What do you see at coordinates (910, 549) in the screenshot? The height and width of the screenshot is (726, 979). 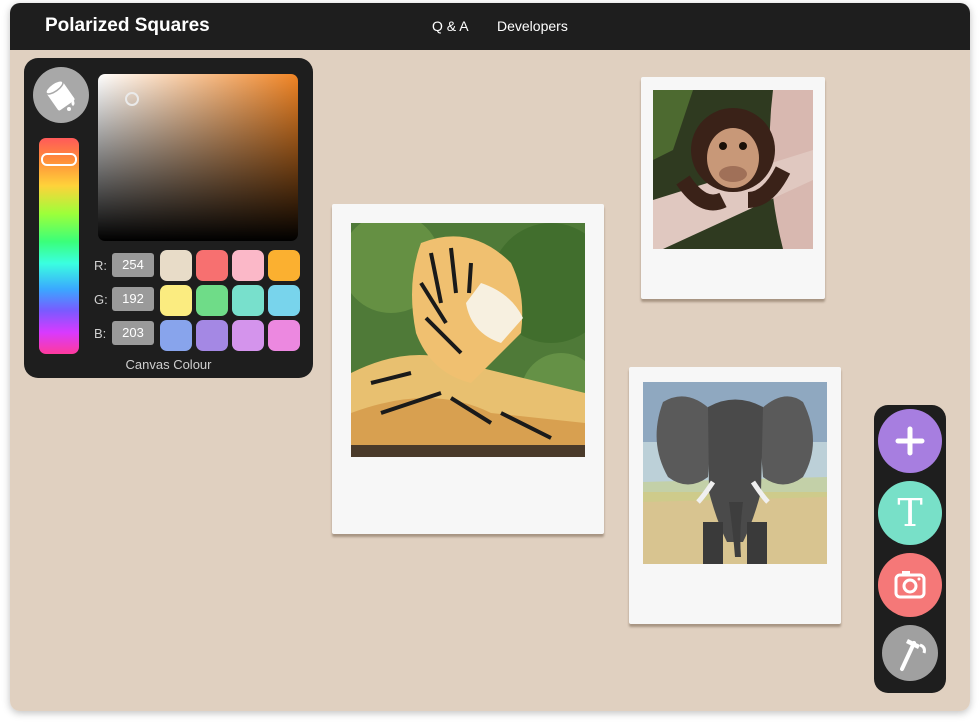 I see `tool-sidebar: T` at bounding box center [910, 549].